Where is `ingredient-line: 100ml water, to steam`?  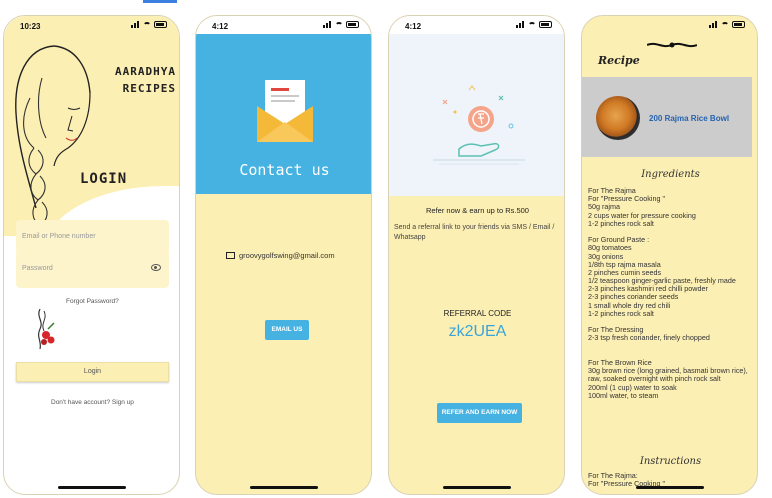
ingredient-line: 100ml water, to steam is located at coordinates (623, 395).